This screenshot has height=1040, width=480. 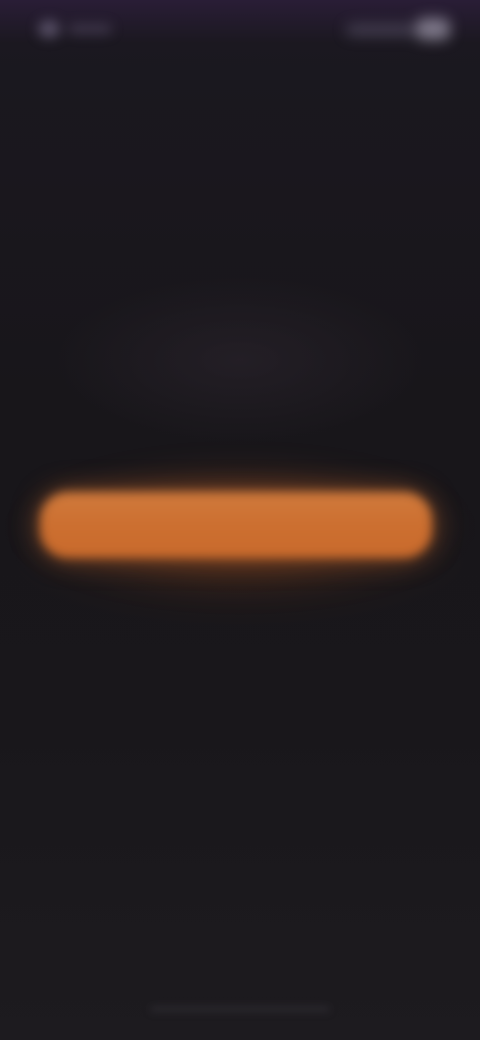 What do you see at coordinates (49, 29) in the screenshot?
I see `status-app-icon` at bounding box center [49, 29].